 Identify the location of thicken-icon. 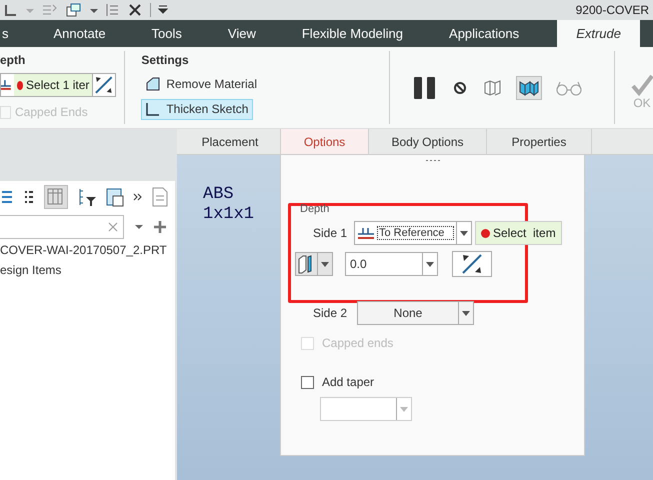
(153, 109).